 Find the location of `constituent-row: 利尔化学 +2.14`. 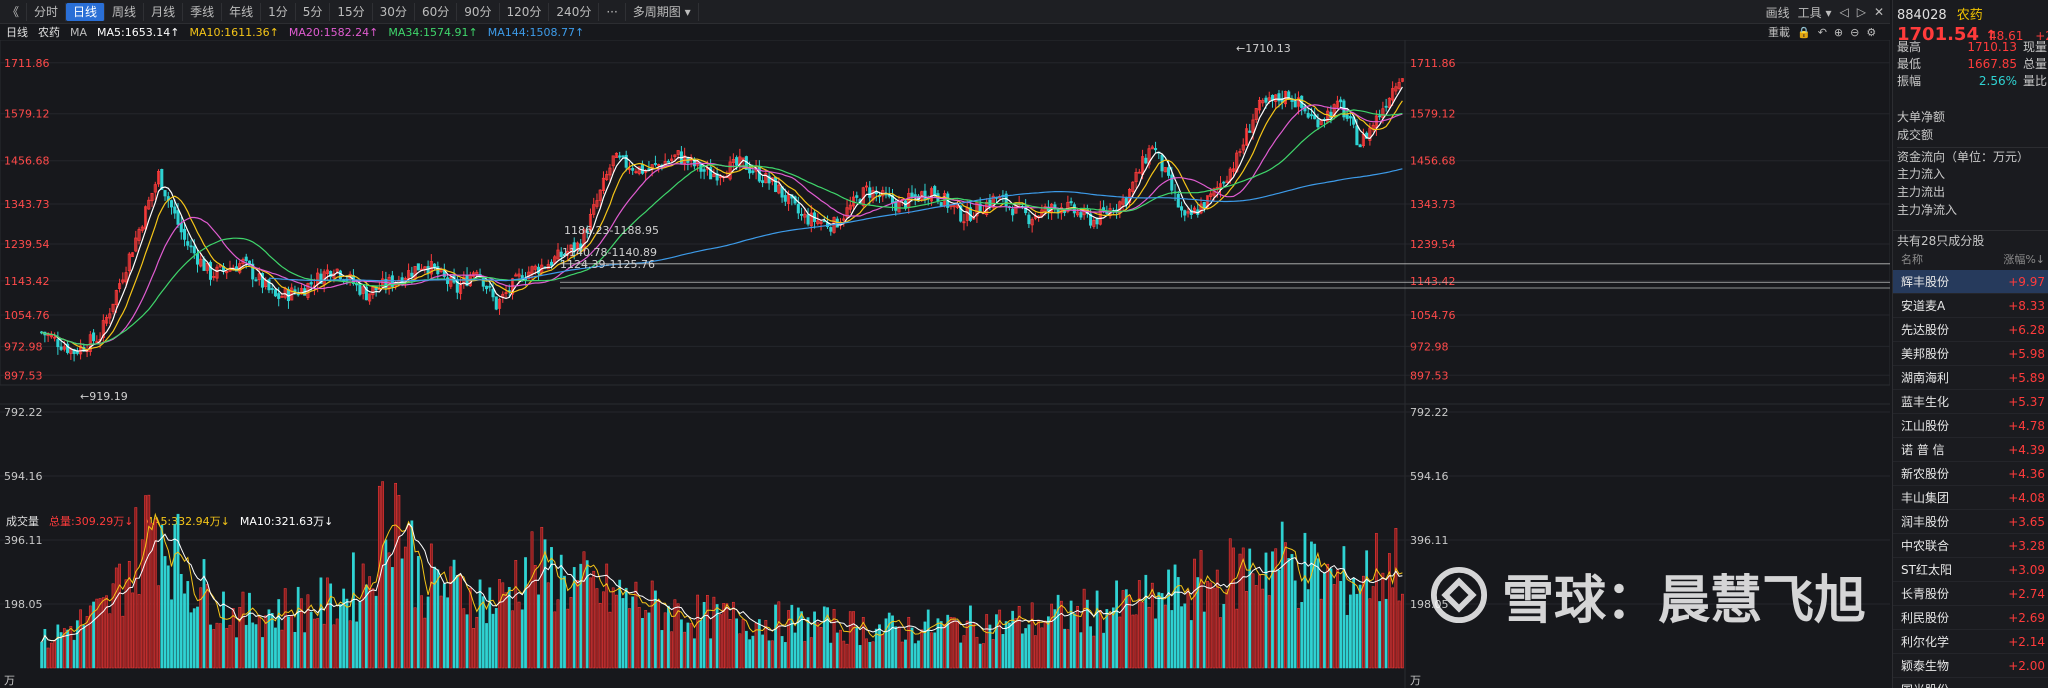

constituent-row: 利尔化学 +2.14 is located at coordinates (1970, 642).